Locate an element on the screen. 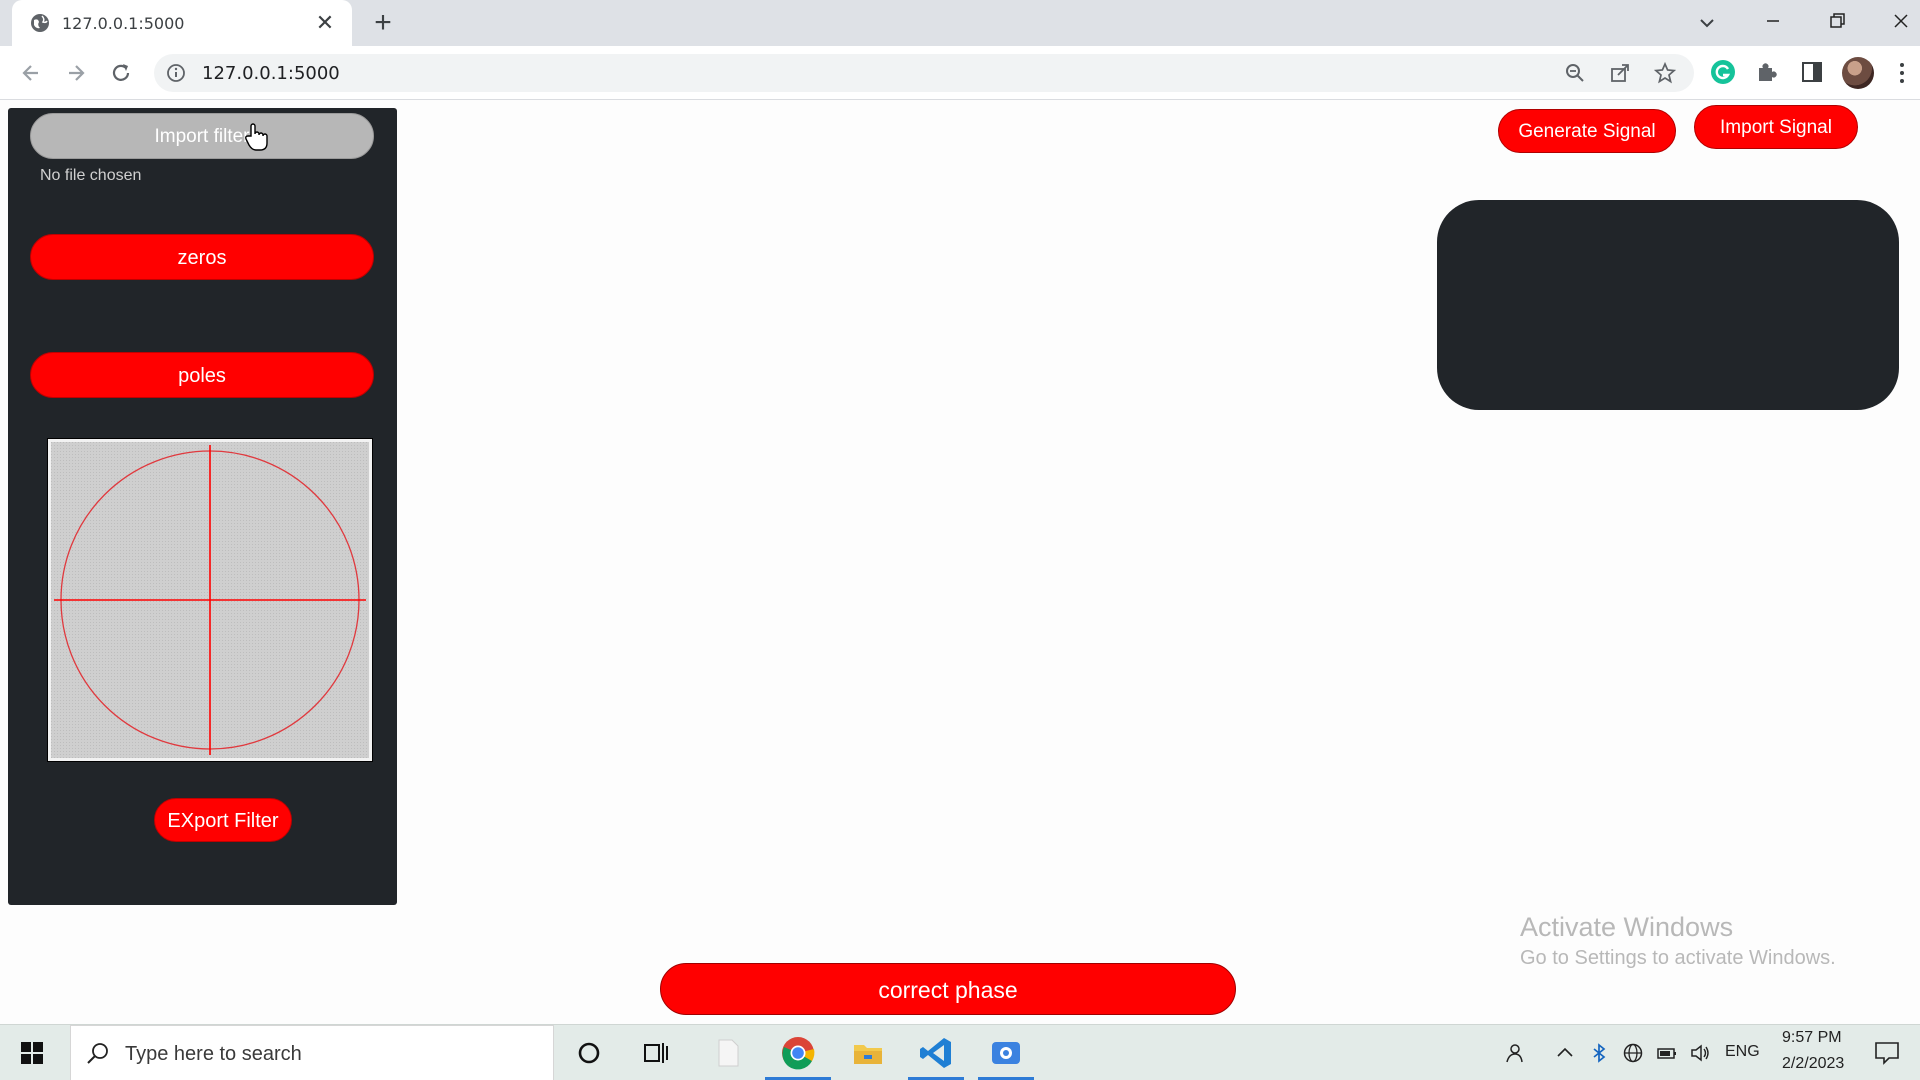 This screenshot has width=1920, height=1080. address-bar: 127.0.0.1:5000 is located at coordinates (924, 73).